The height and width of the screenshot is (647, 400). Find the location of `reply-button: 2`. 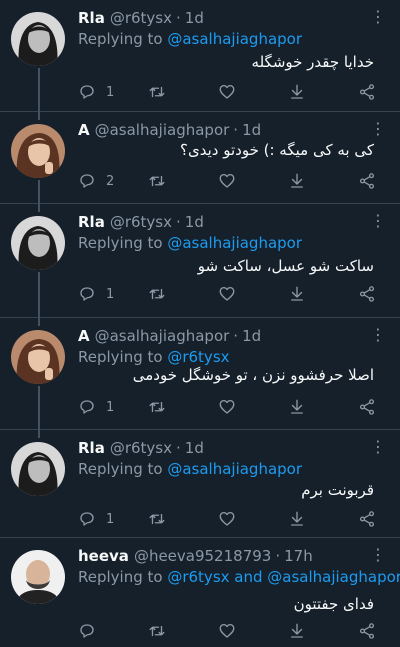

reply-button: 2 is located at coordinates (96, 181).